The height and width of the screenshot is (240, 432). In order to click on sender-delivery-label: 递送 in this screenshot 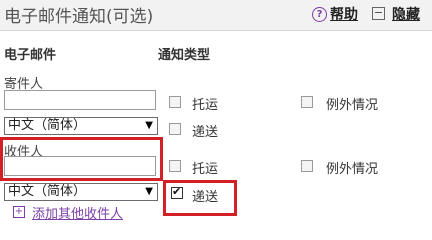, I will do `click(205, 132)`.